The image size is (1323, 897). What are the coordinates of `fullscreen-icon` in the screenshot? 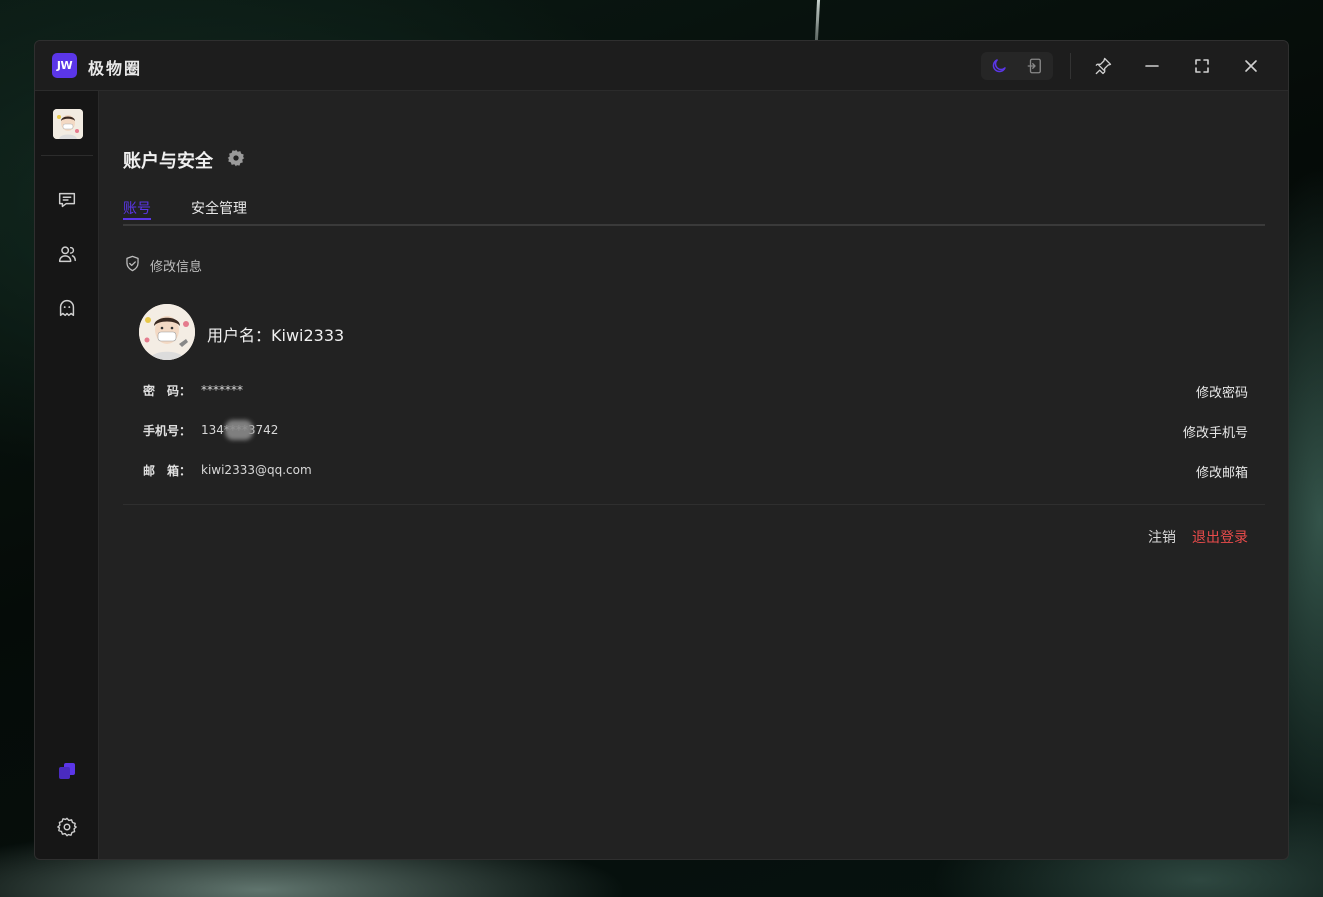 It's located at (1202, 66).